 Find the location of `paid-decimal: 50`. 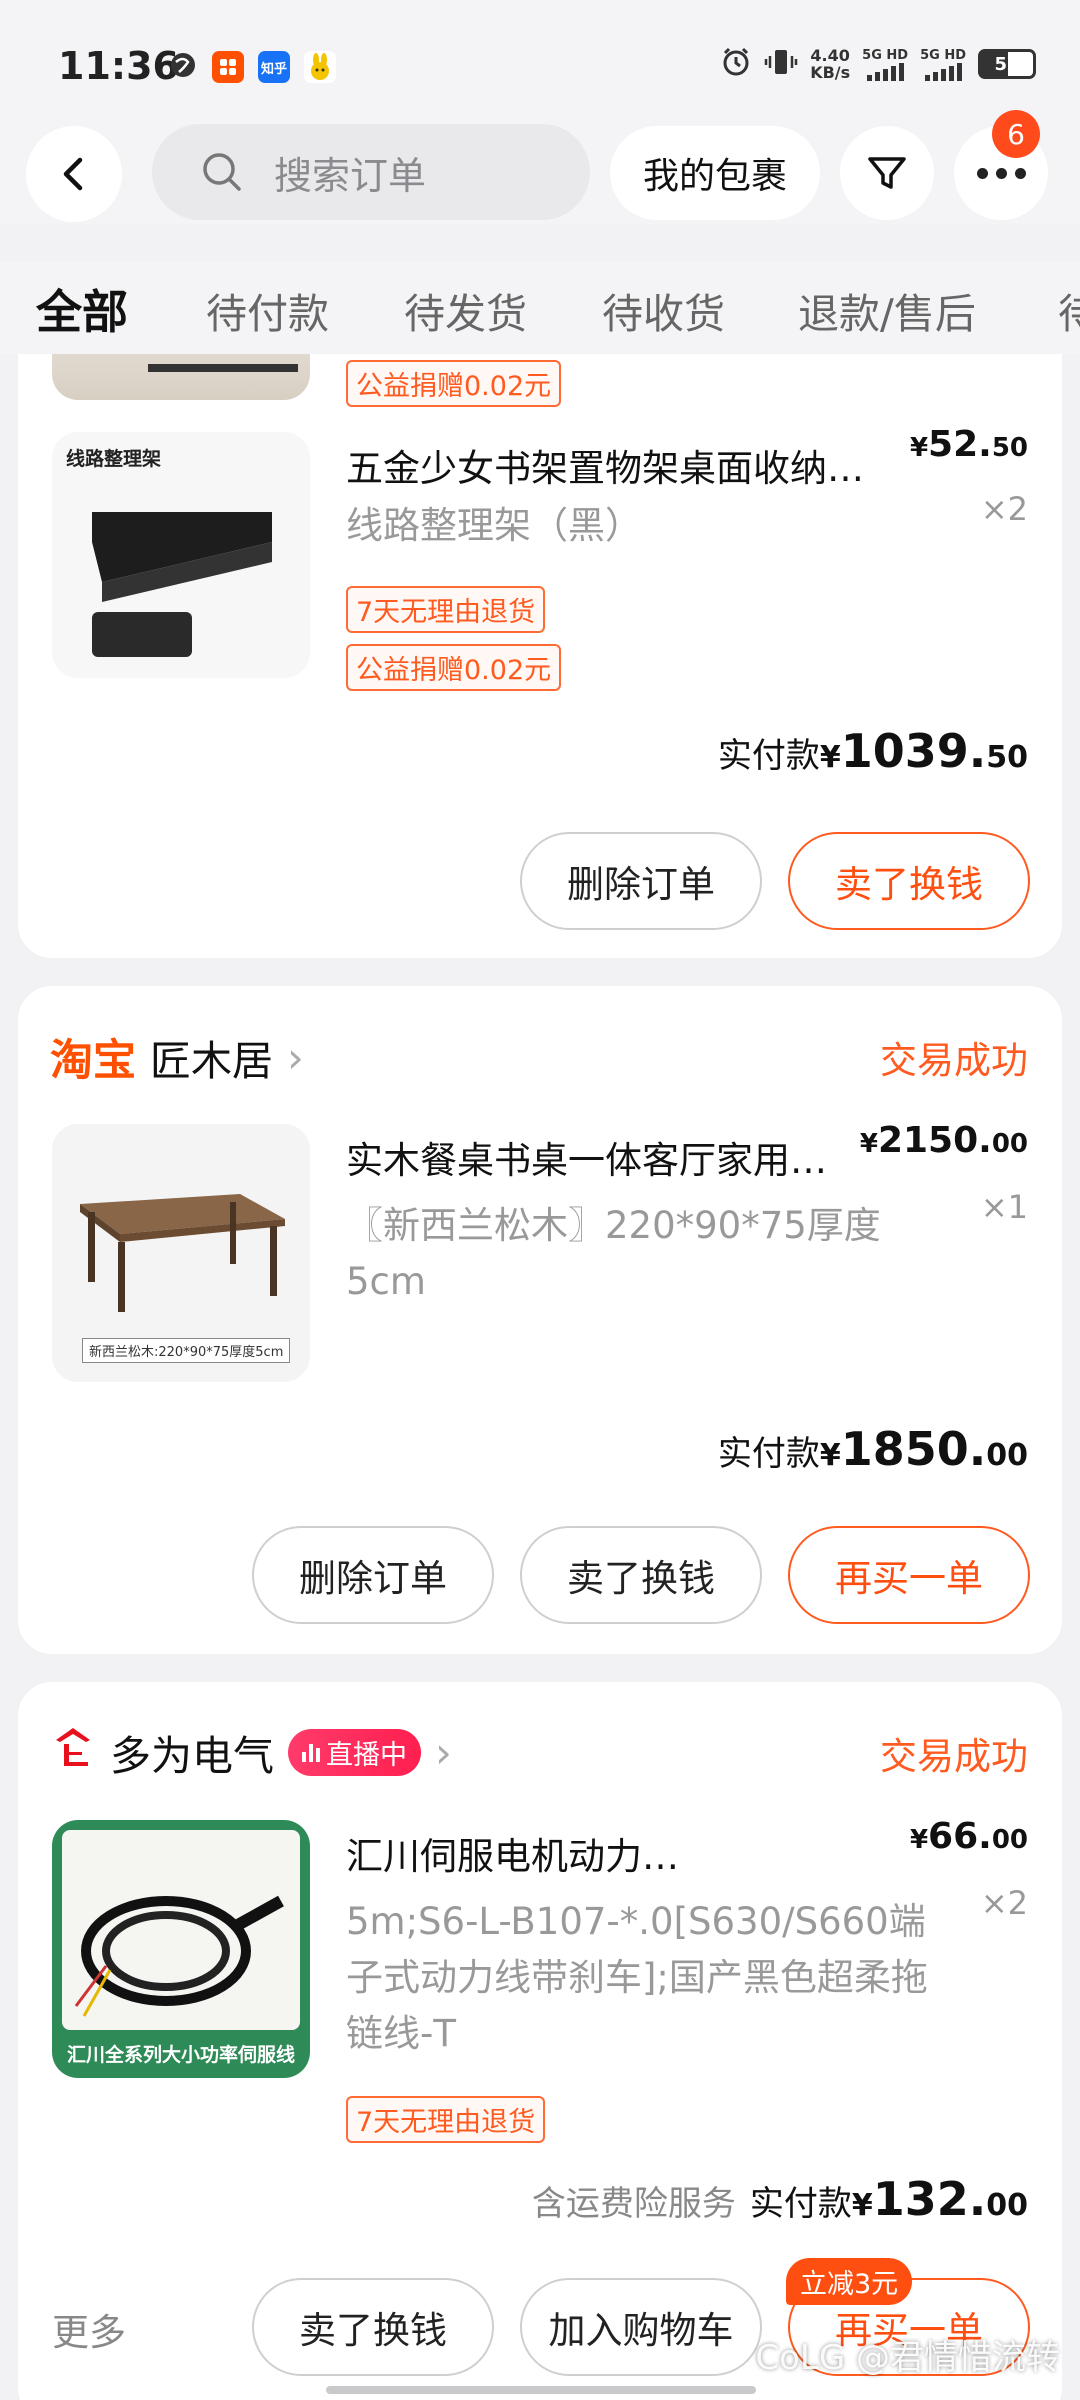

paid-decimal: 50 is located at coordinates (1007, 757).